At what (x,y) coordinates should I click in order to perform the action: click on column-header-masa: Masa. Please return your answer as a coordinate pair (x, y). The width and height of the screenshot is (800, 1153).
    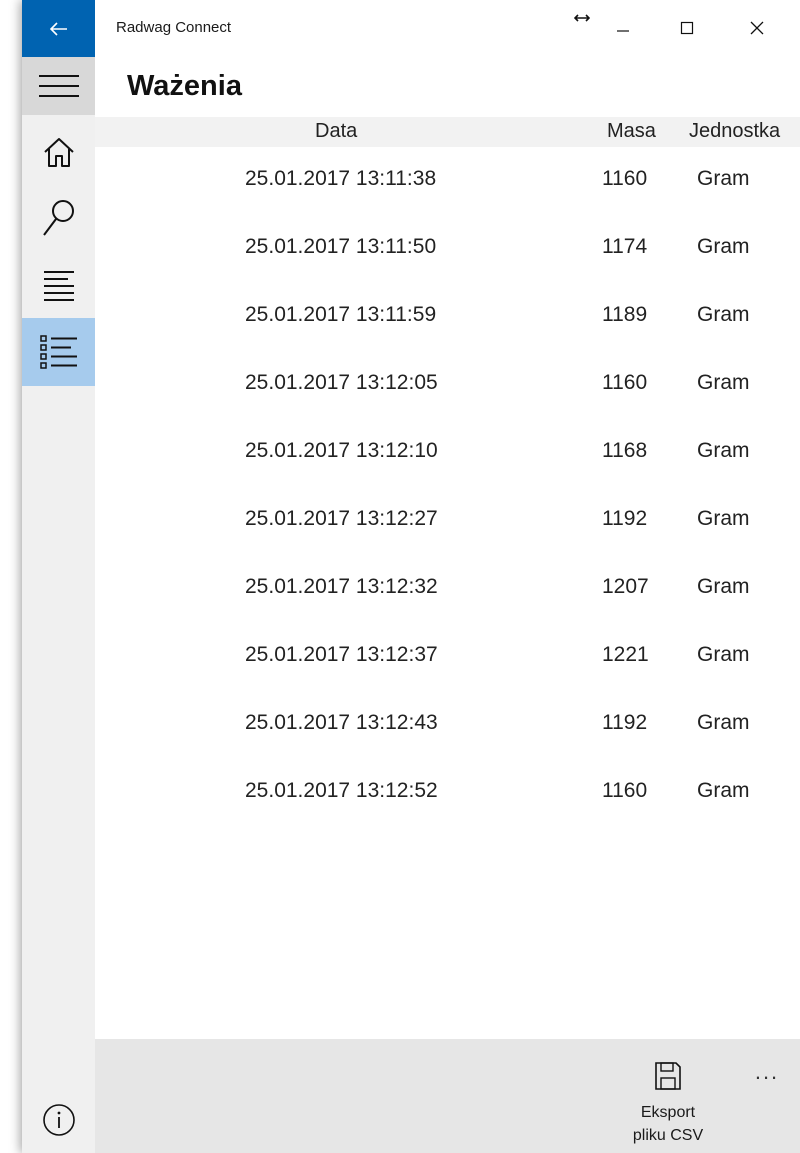
    Looking at the image, I should click on (631, 131).